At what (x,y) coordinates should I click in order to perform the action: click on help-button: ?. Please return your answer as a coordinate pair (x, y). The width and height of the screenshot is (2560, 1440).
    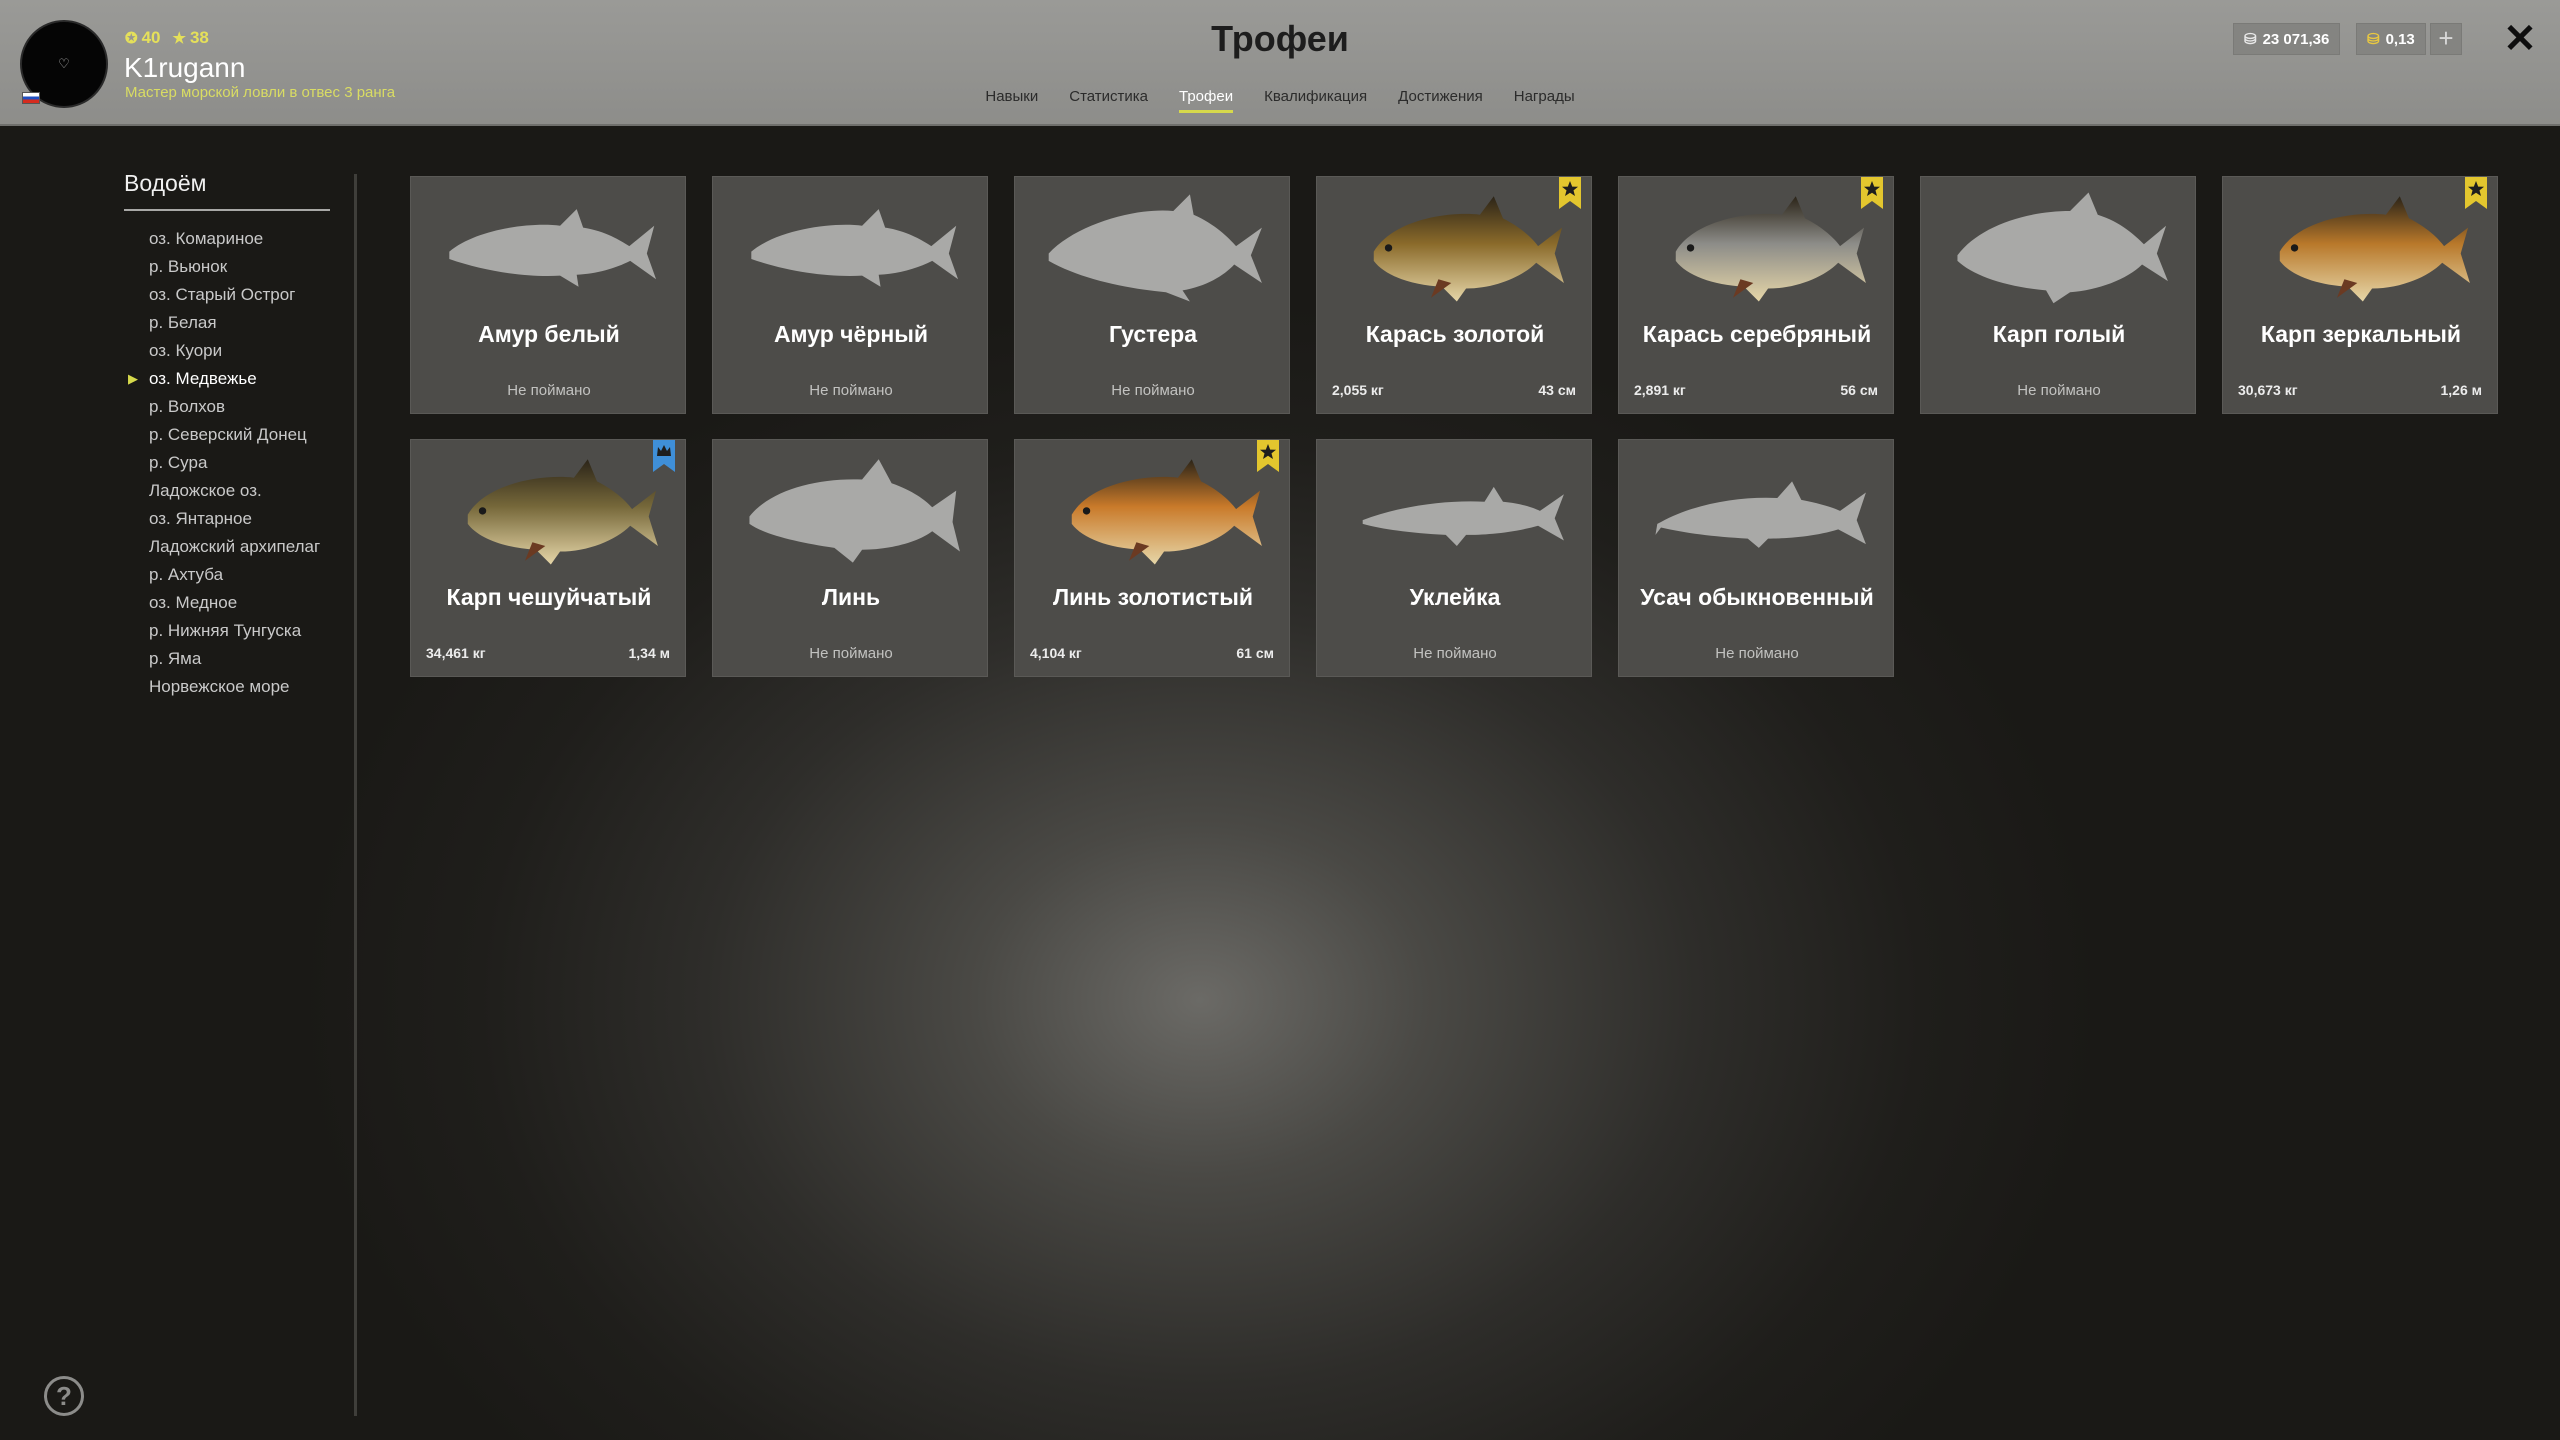
    Looking at the image, I should click on (64, 1396).